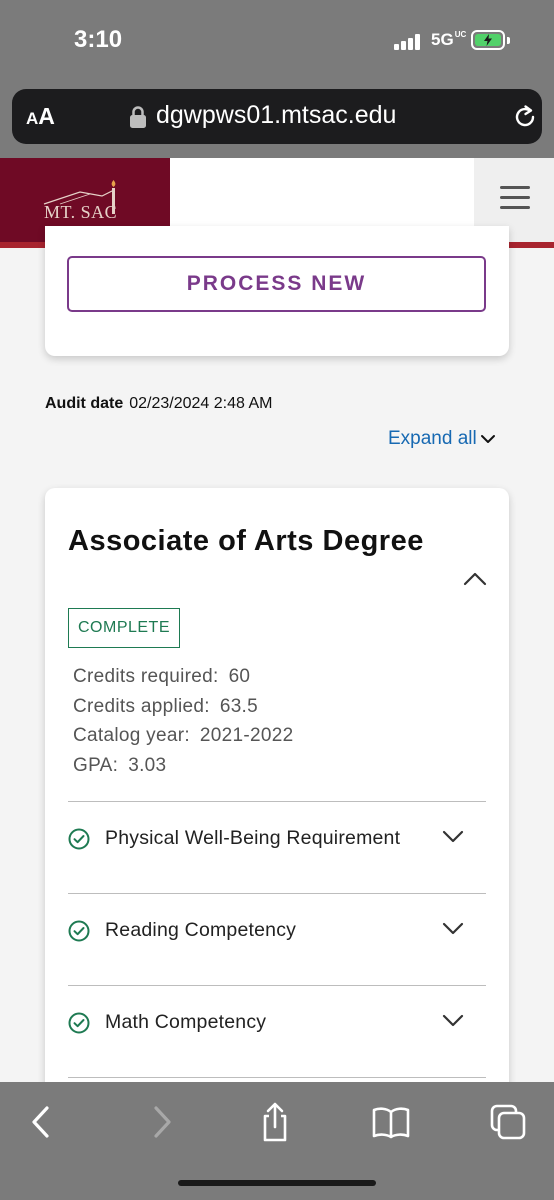  Describe the element at coordinates (275, 1122) in the screenshot. I see `share-icon` at that location.